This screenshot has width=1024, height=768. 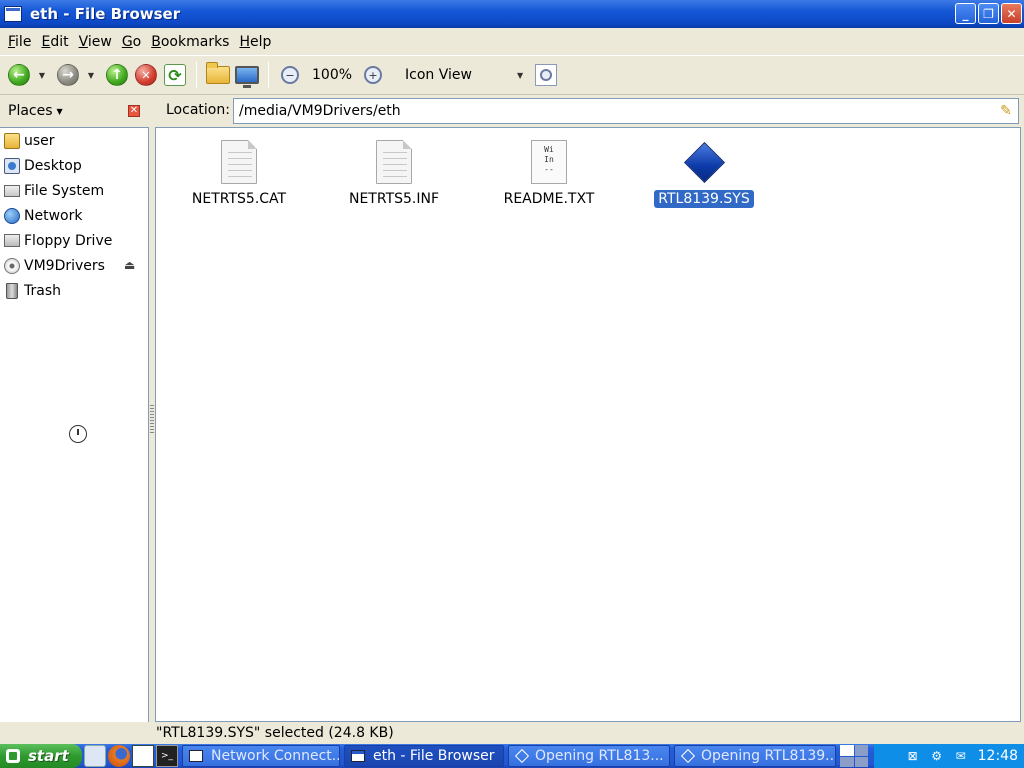 I want to click on zoom-out-icon: −, so click(x=290, y=75).